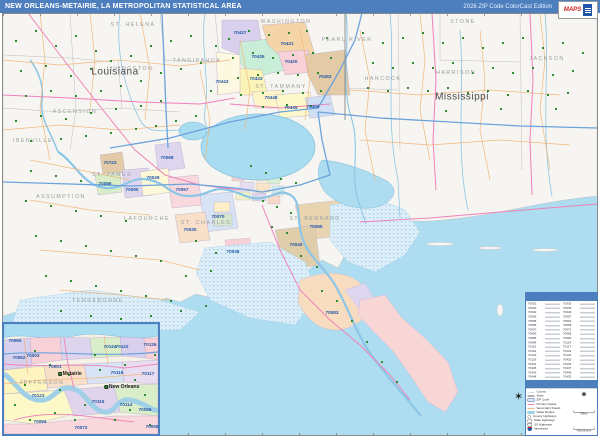 Image resolution: width=600 pixels, height=438 pixels. What do you see at coordinates (545, 417) in the screenshot?
I see `legend-item-label: County Highways` at bounding box center [545, 417].